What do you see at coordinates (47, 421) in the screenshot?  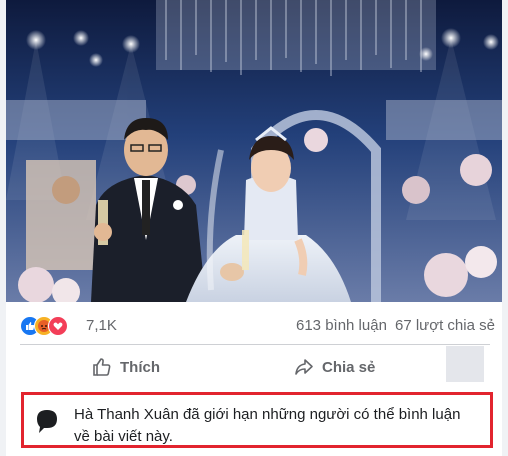 I see `speech-bubble-icon` at bounding box center [47, 421].